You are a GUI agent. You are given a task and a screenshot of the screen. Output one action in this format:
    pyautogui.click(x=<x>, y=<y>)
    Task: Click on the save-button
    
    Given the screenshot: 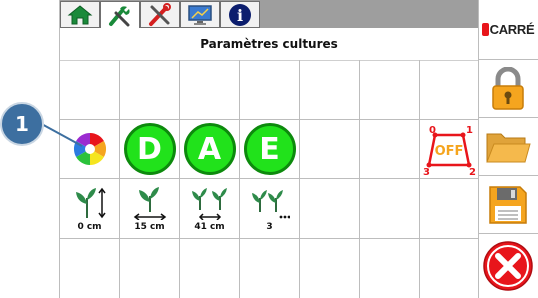 What is the action you would take?
    pyautogui.click(x=508, y=205)
    